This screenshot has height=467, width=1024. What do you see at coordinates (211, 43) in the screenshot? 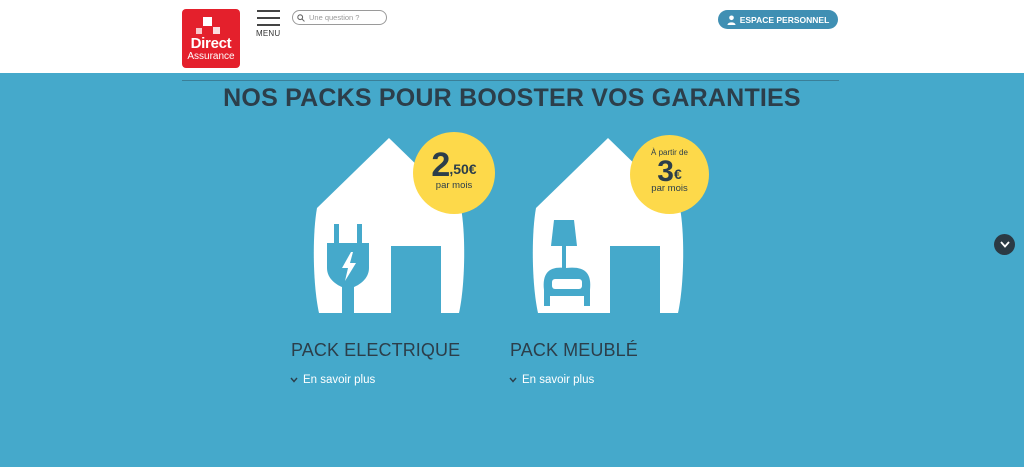
I see `logo-line-1: Direct` at bounding box center [211, 43].